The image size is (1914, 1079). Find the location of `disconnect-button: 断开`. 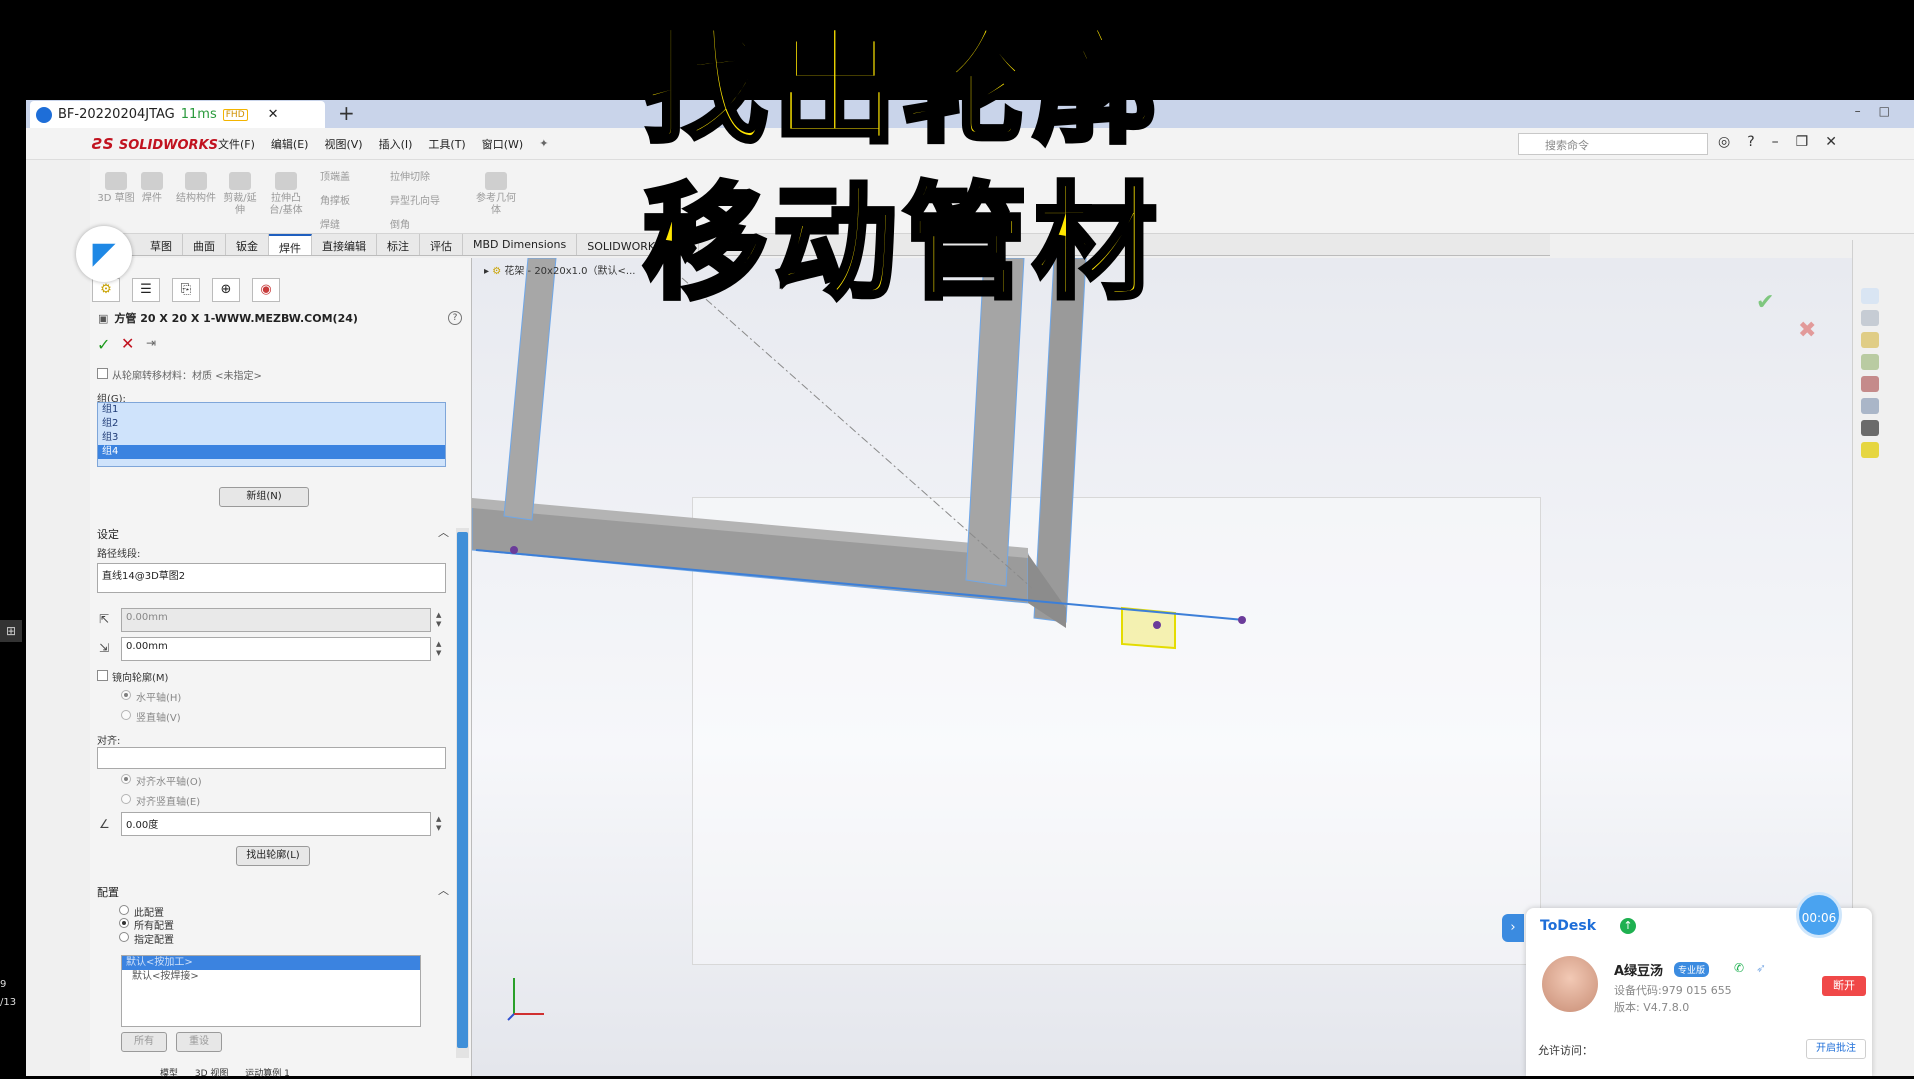

disconnect-button: 断开 is located at coordinates (1844, 986).